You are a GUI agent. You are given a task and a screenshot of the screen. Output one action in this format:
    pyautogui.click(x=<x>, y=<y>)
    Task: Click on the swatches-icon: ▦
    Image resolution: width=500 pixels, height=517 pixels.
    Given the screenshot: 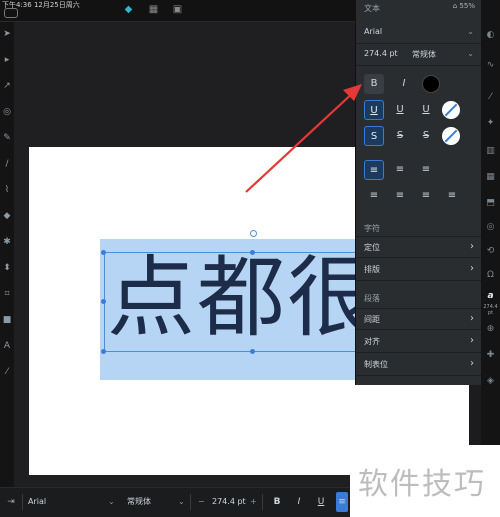 What is the action you would take?
    pyautogui.click(x=490, y=177)
    